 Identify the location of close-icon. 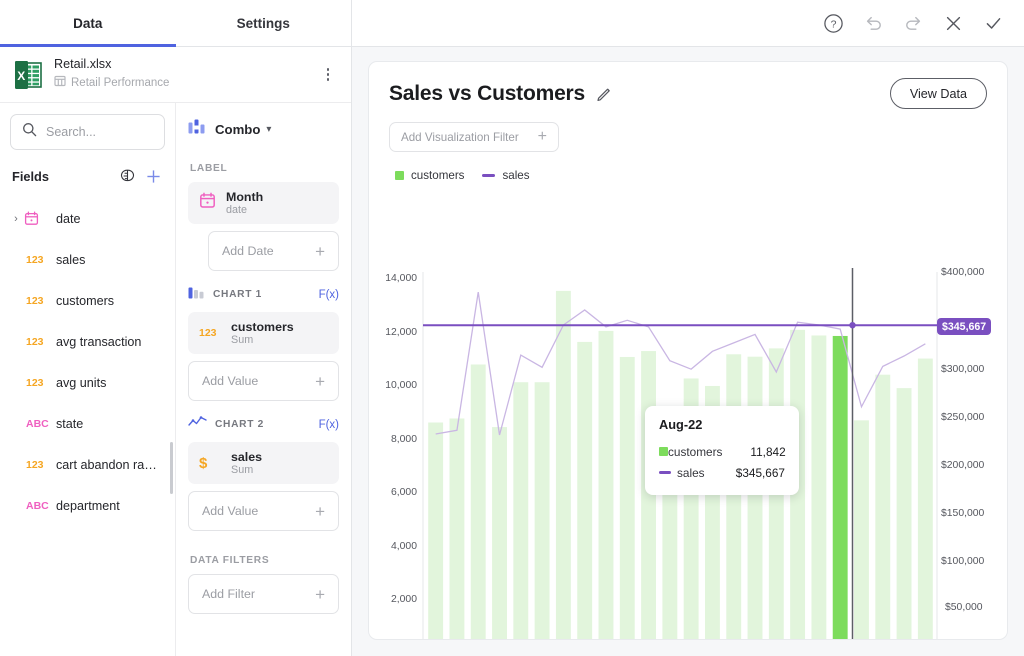
(953, 23).